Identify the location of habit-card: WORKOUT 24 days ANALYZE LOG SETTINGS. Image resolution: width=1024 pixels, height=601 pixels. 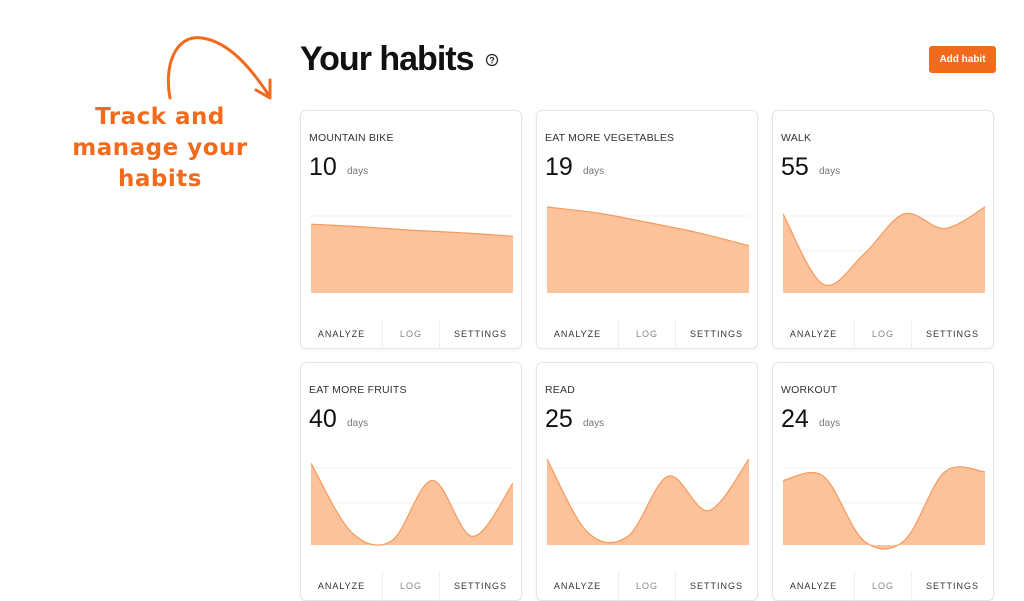
(883, 481).